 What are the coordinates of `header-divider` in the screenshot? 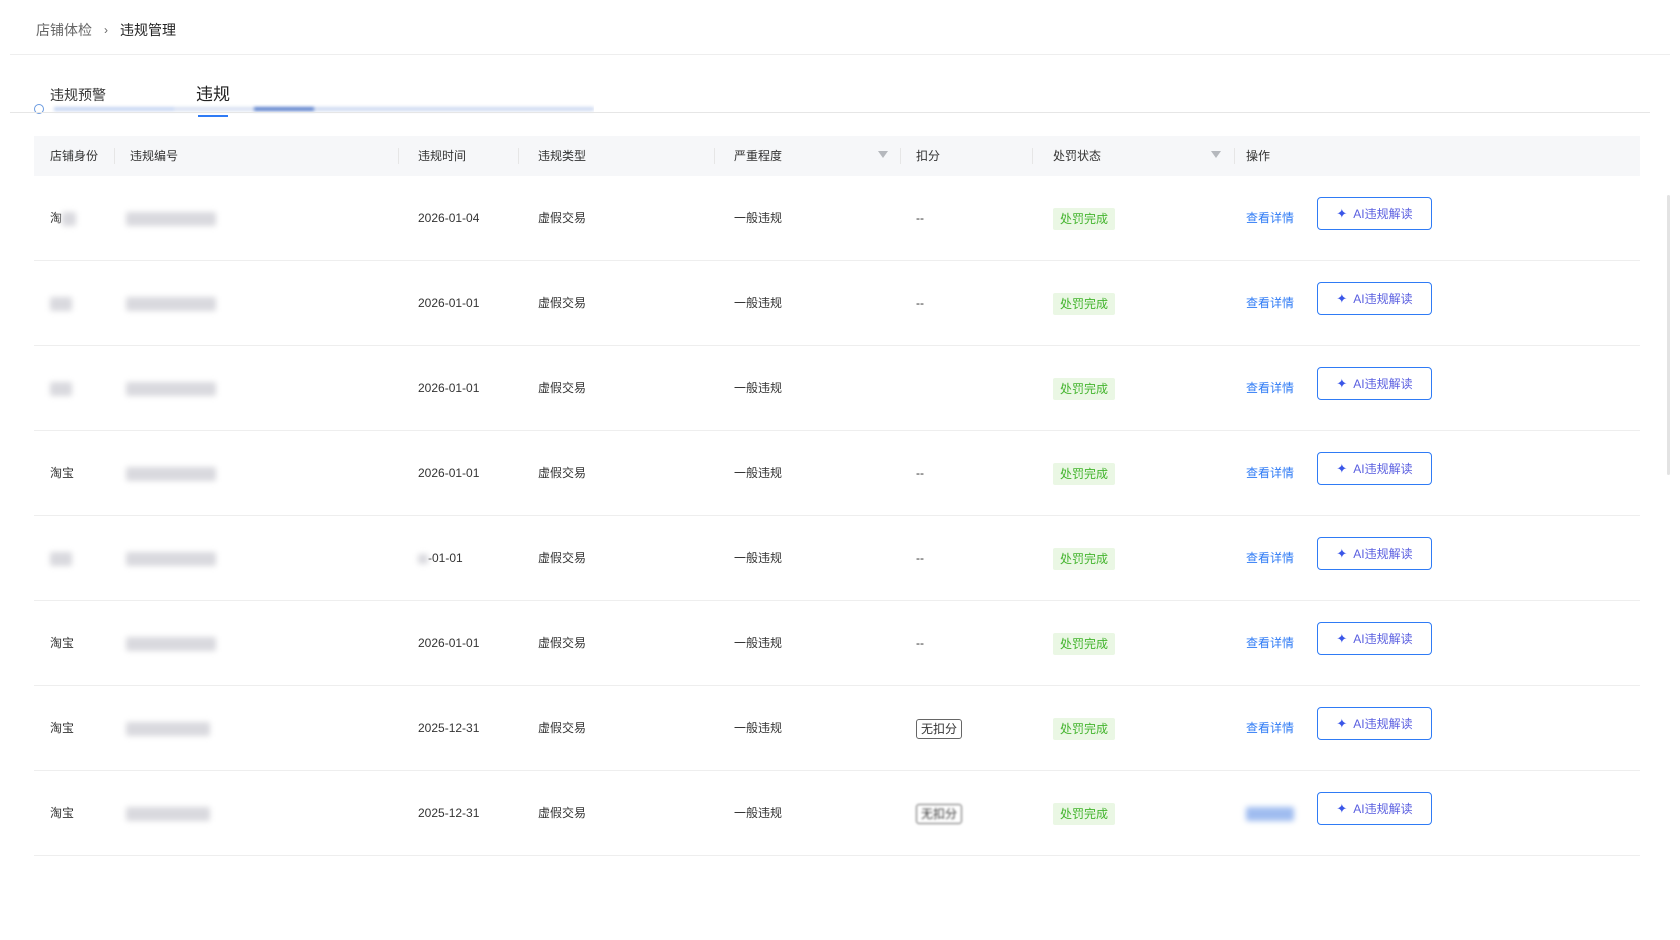 It's located at (840, 54).